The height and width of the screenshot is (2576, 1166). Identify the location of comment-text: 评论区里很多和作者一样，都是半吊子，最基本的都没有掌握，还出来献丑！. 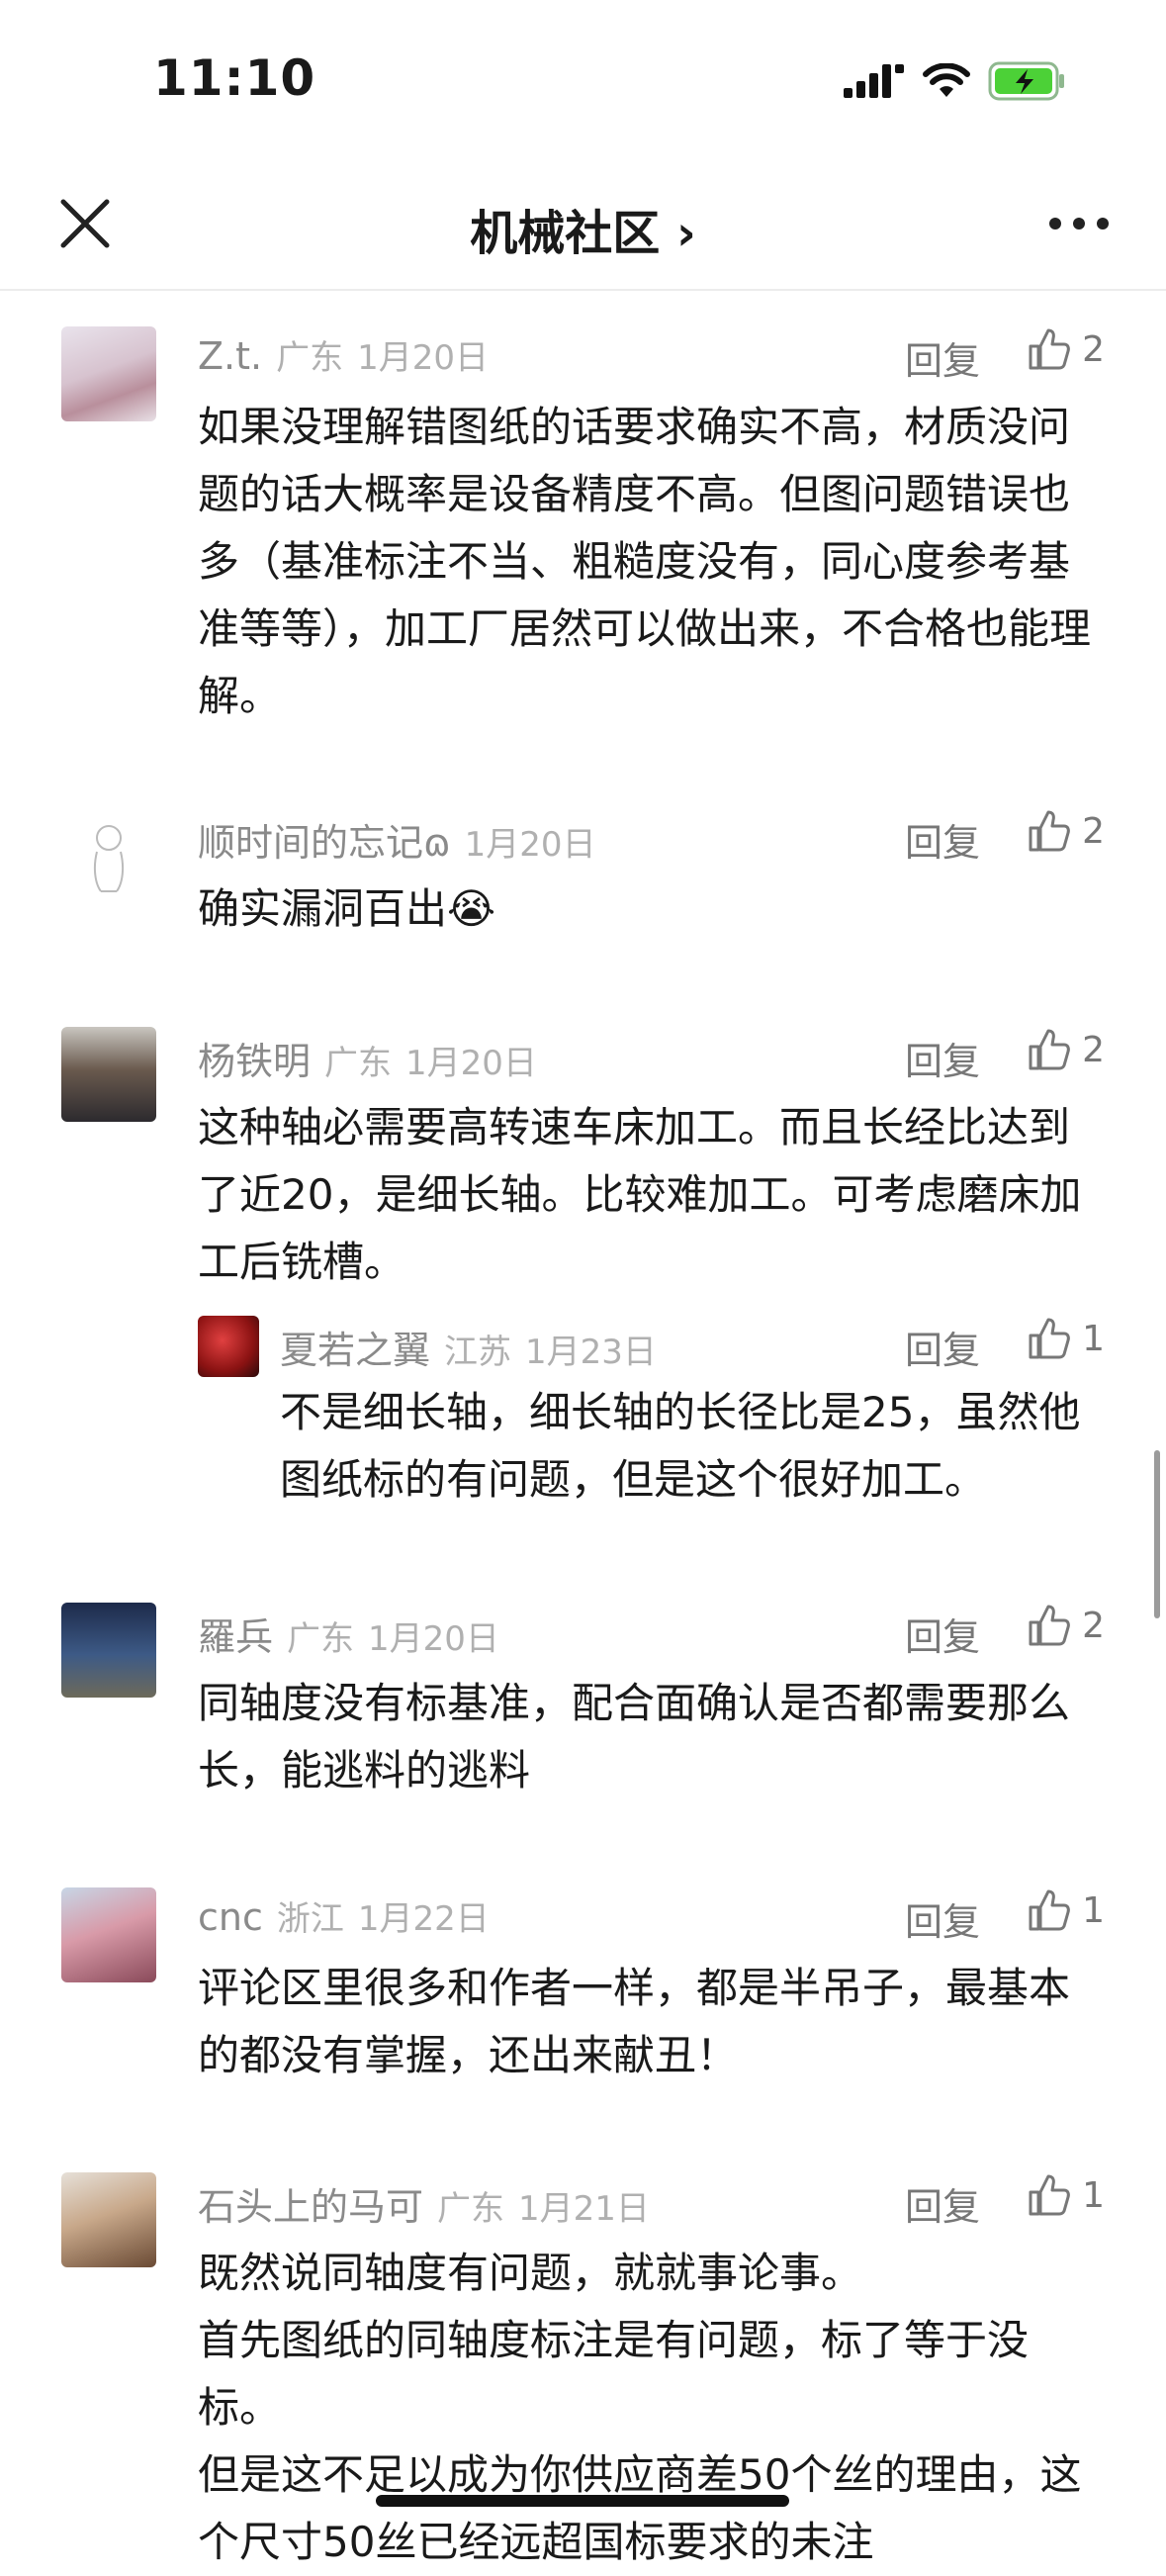
(634, 2022).